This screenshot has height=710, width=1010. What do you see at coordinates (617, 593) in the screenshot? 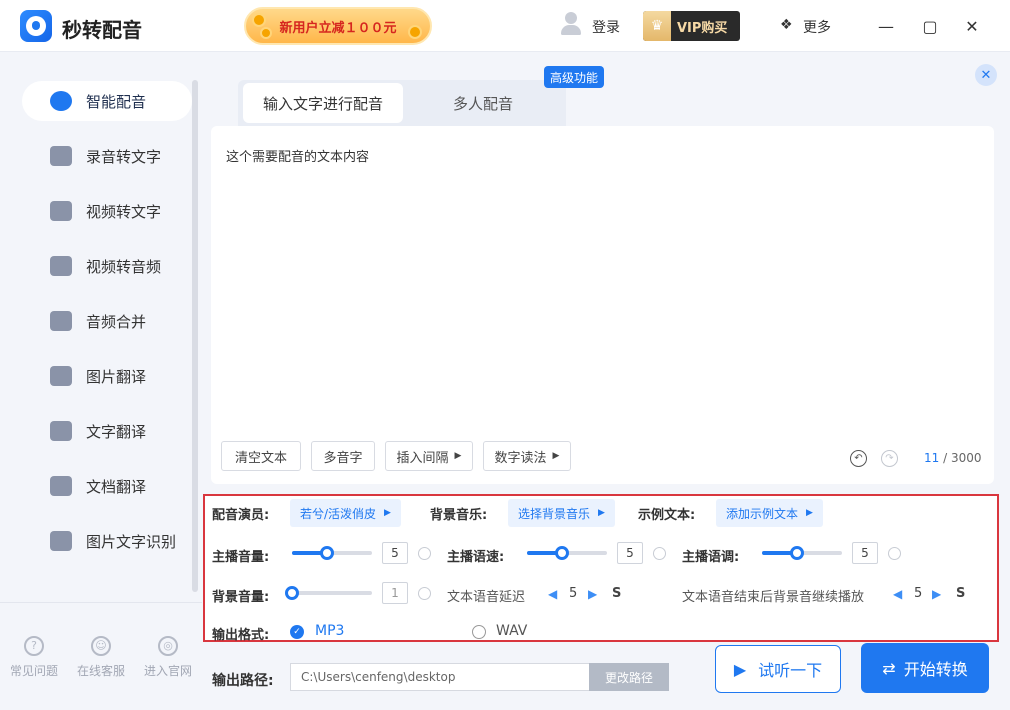
I see `delay-unit: S` at bounding box center [617, 593].